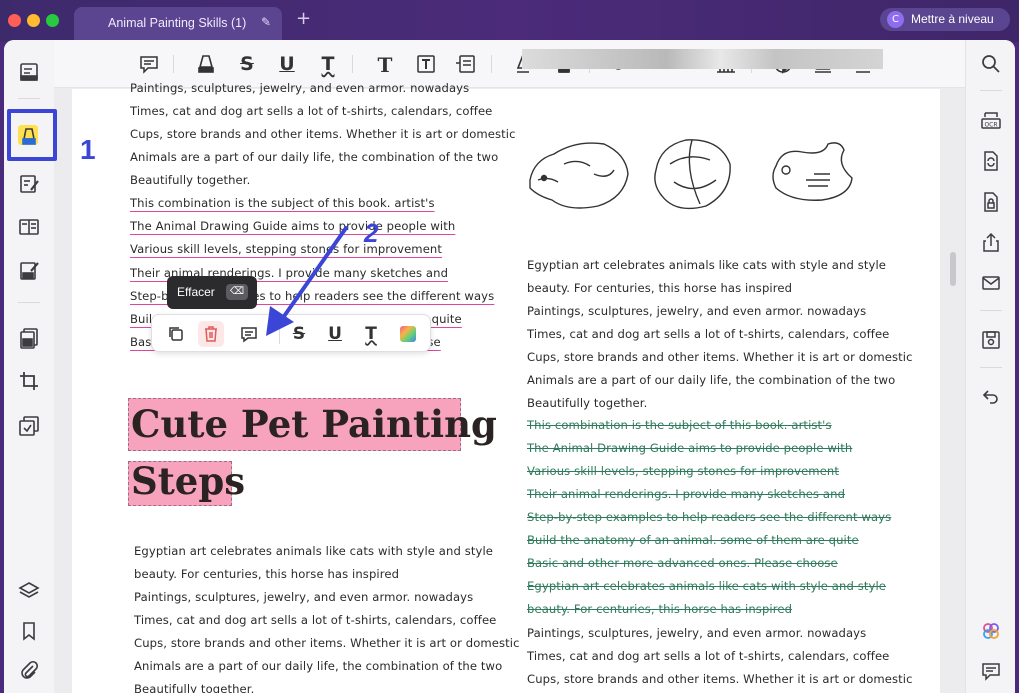 The width and height of the screenshot is (1019, 693). I want to click on svg-text: OCR, so click(990, 125).